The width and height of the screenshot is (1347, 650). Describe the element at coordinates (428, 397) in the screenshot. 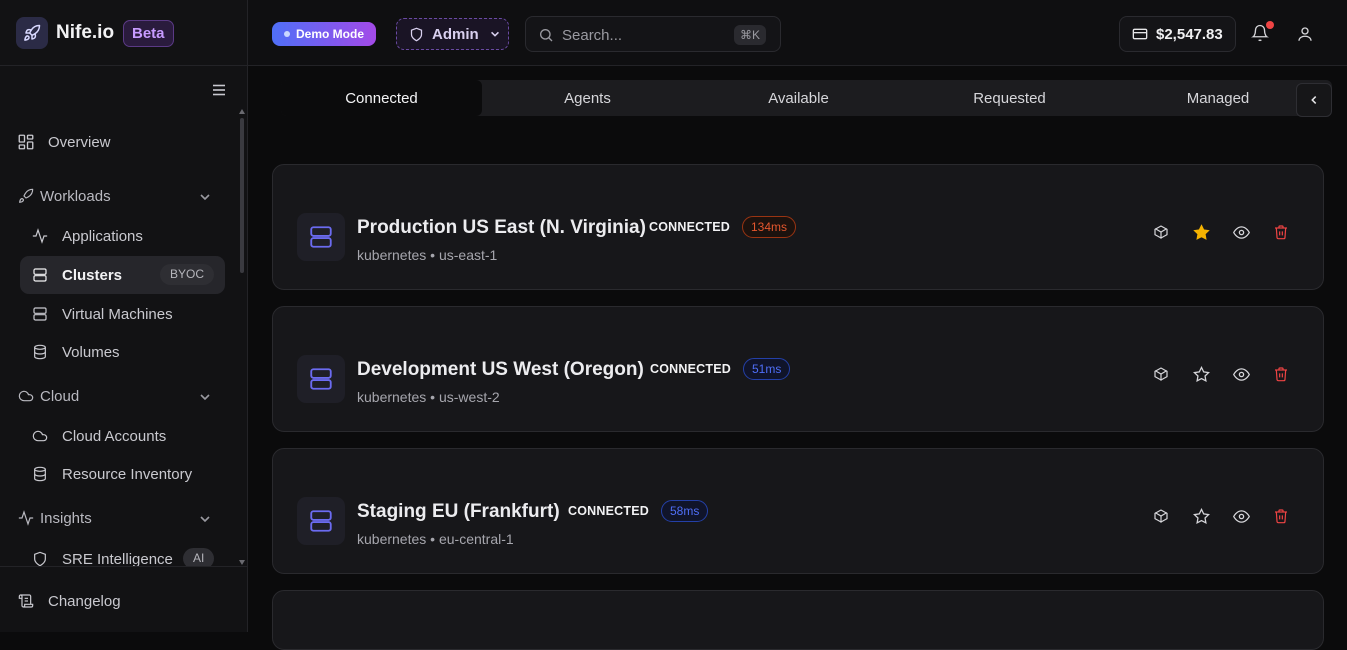

I see `cluster-meta: kubernetes • us-west-2` at that location.